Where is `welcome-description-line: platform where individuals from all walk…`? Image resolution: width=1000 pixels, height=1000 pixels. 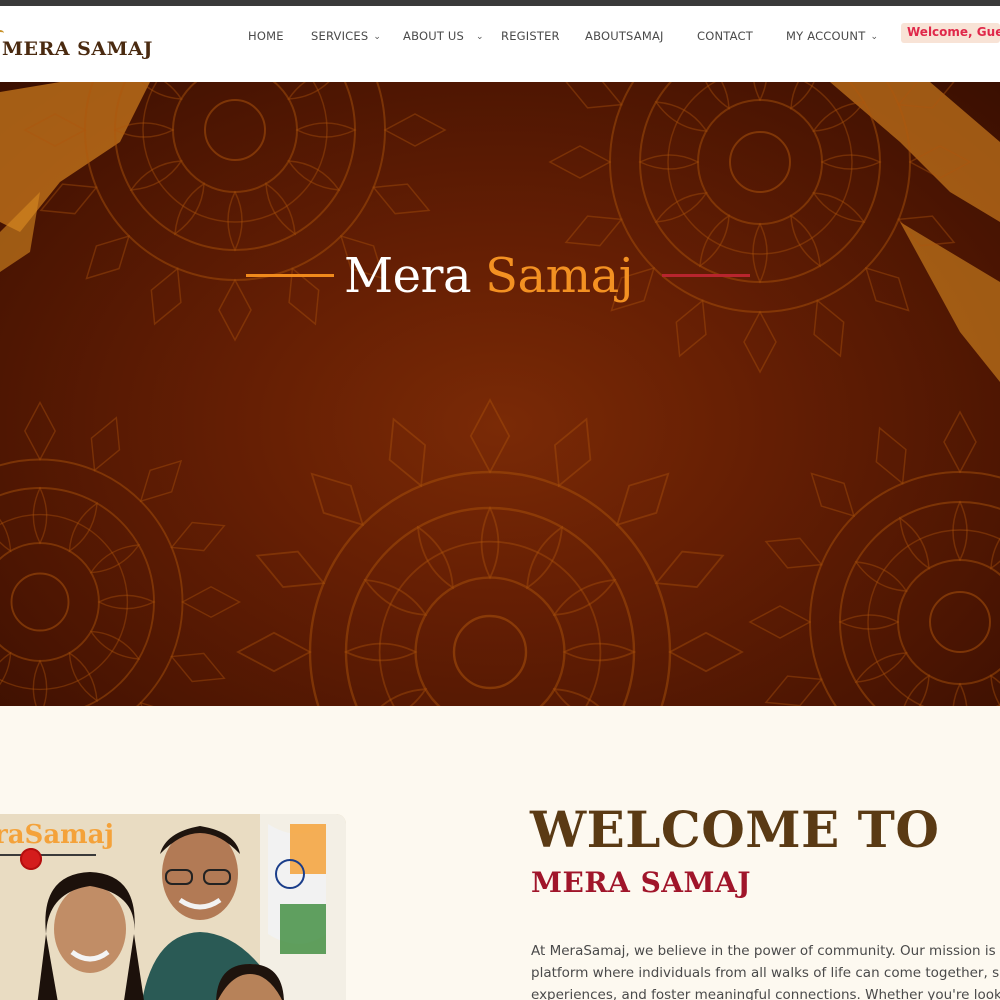
welcome-description-line: platform where individuals from all walk… is located at coordinates (765, 973).